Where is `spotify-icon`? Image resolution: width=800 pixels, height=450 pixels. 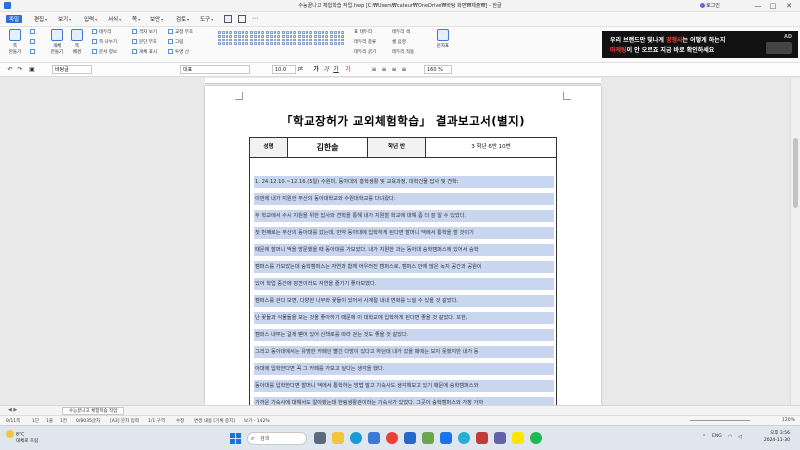
spotify-icon is located at coordinates (536, 438).